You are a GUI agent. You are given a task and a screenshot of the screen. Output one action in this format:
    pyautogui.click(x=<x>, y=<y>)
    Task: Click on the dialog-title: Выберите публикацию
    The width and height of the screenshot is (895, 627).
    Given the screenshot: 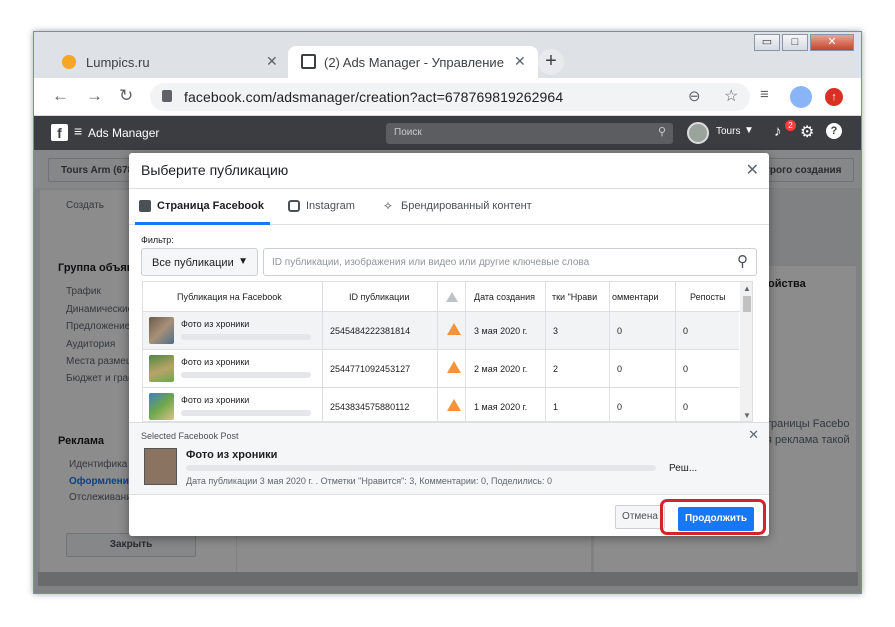 What is the action you would take?
    pyautogui.click(x=215, y=170)
    